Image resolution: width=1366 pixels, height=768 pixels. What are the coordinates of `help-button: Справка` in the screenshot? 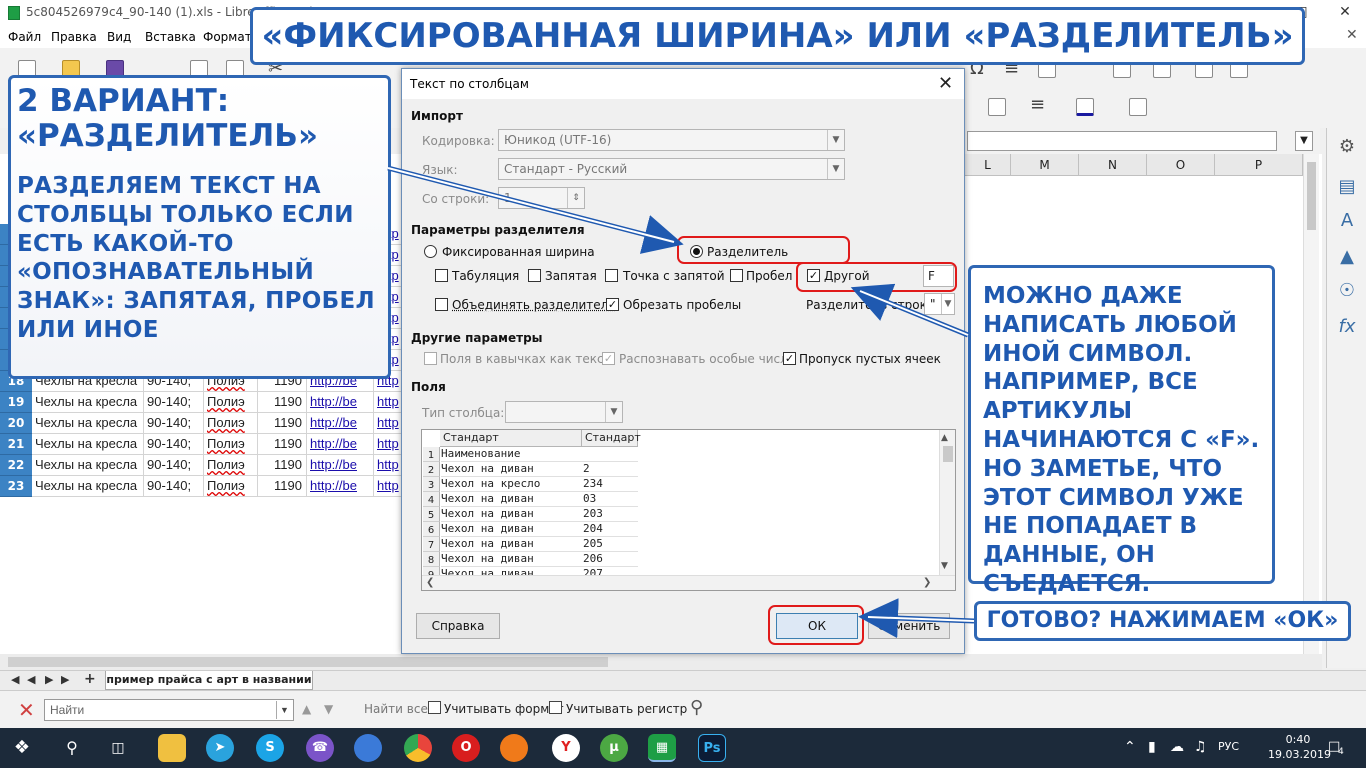 It's located at (458, 626).